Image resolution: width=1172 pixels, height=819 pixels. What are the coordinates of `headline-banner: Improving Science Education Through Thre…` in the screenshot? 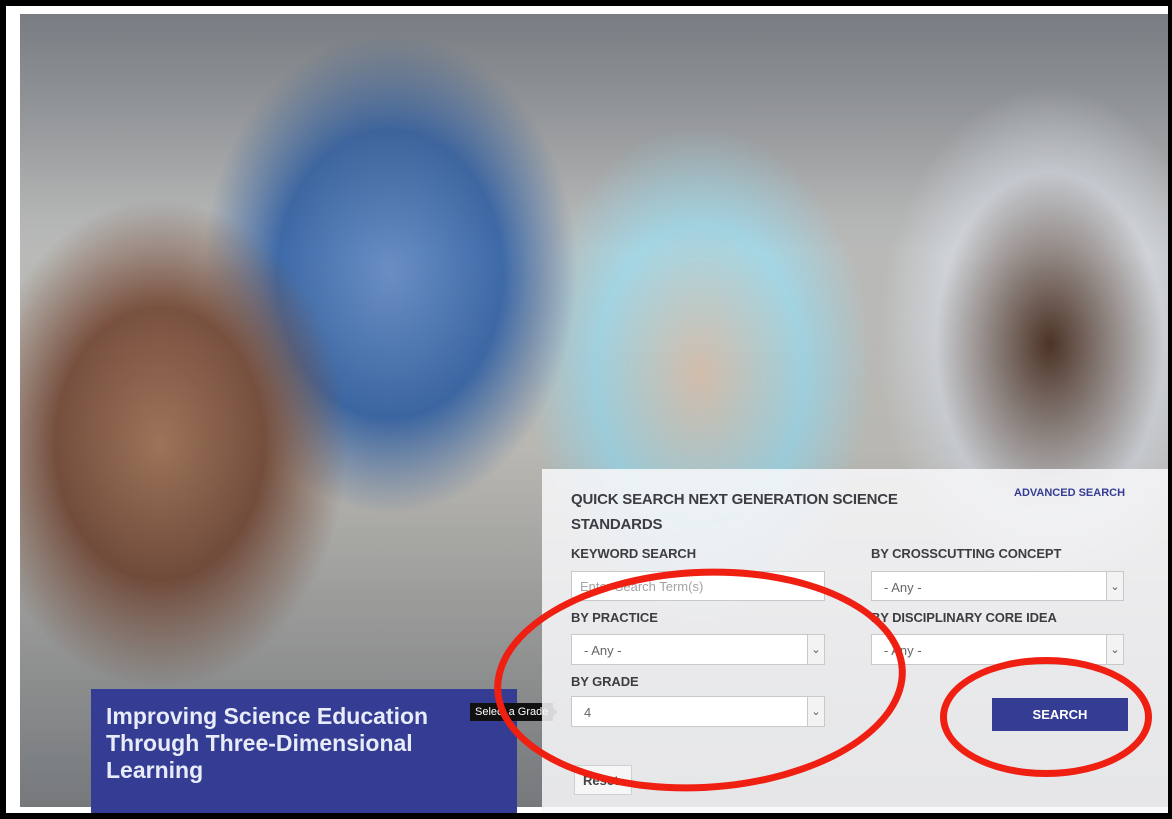 It's located at (304, 751).